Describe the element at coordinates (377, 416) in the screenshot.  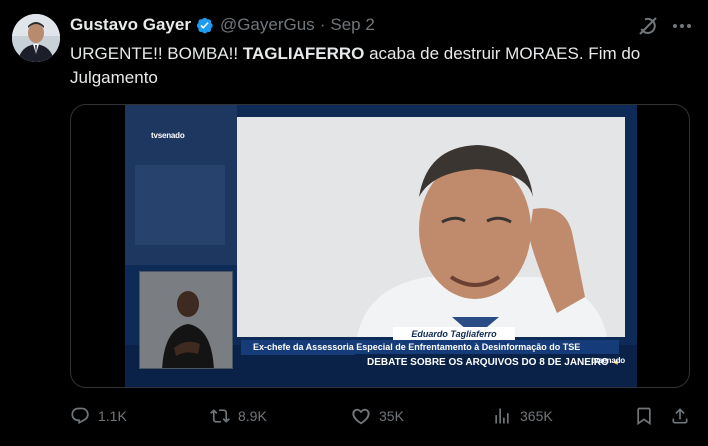
I see `like-button: 35K` at that location.